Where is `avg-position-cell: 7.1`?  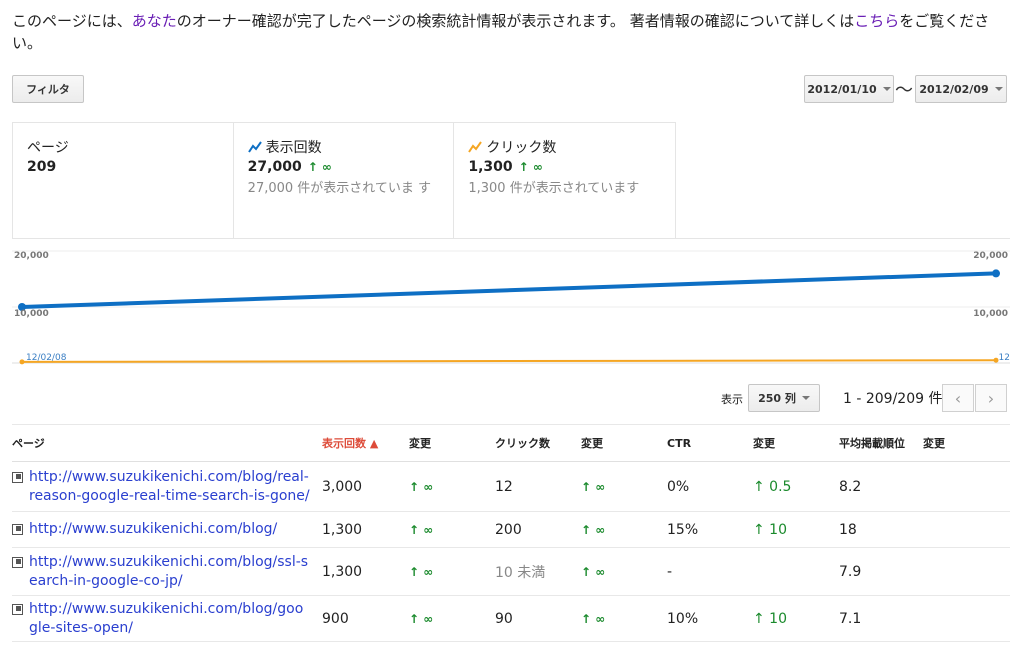
avg-position-cell: 7.1 is located at coordinates (881, 618).